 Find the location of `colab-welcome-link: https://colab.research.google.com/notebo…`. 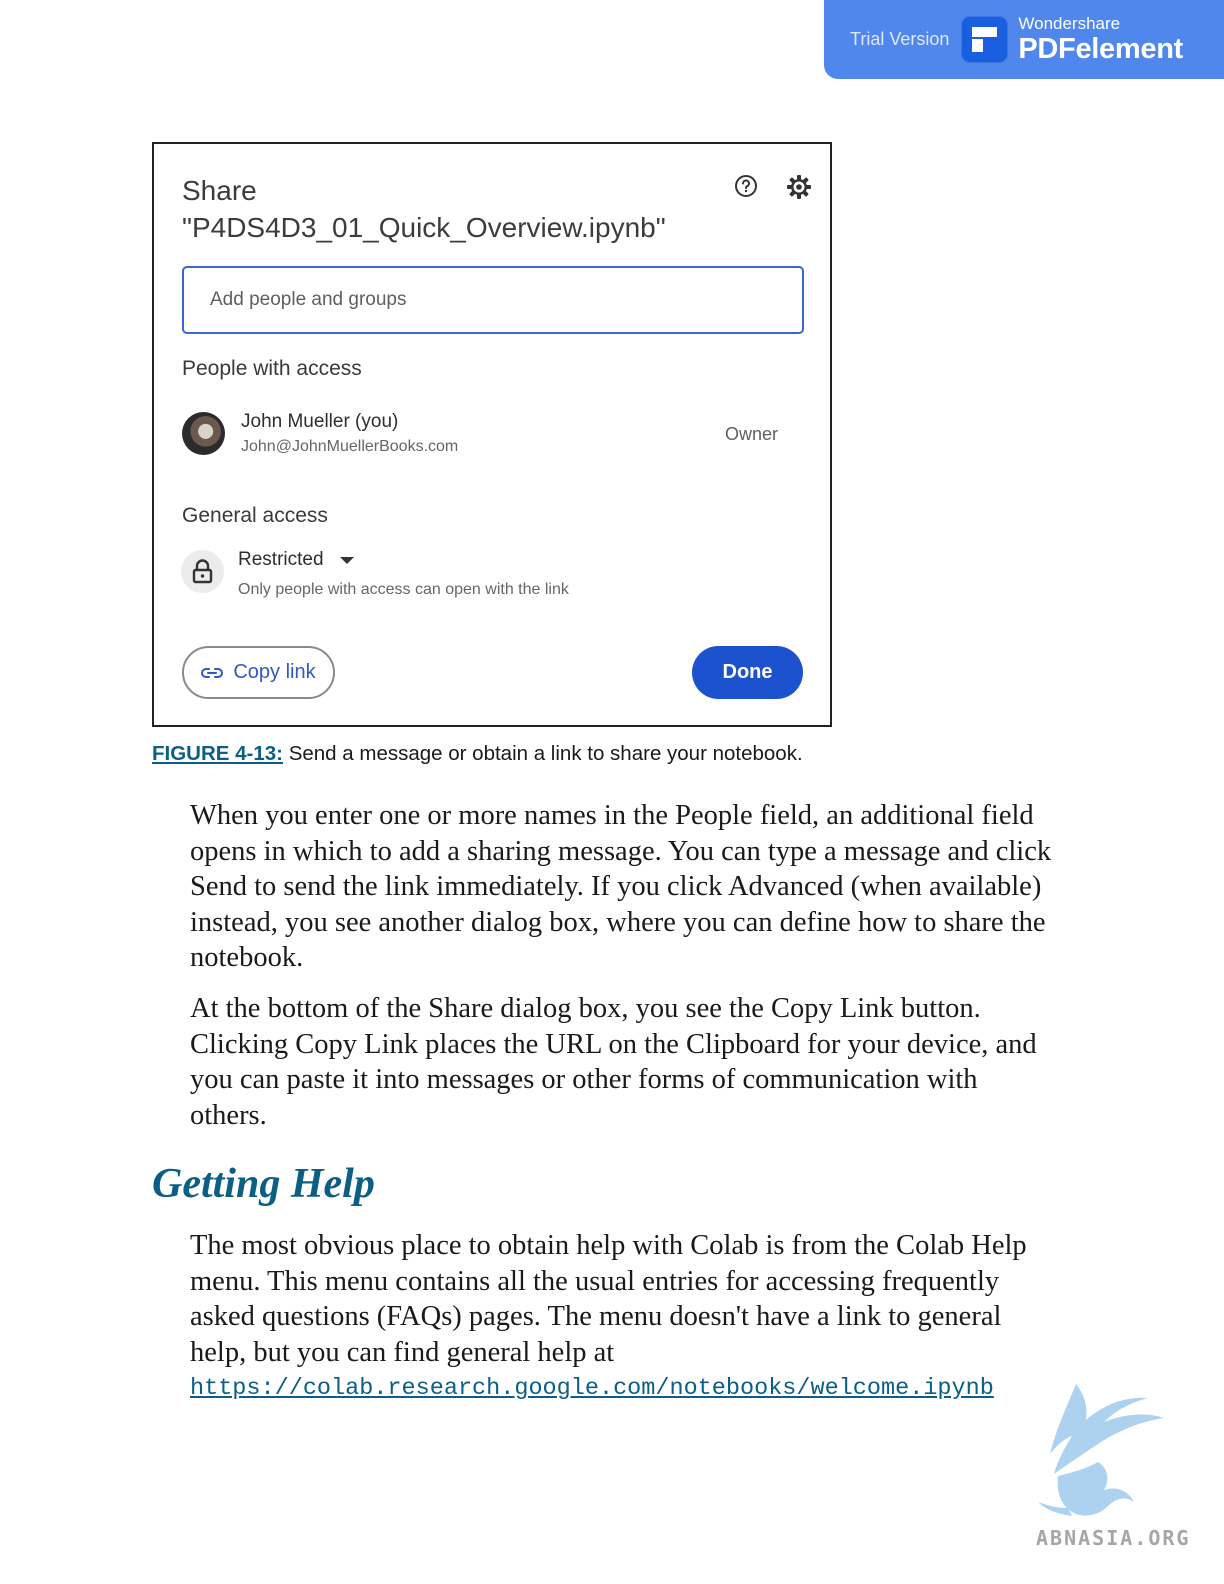

colab-welcome-link: https://colab.research.google.com/notebo… is located at coordinates (592, 1388).